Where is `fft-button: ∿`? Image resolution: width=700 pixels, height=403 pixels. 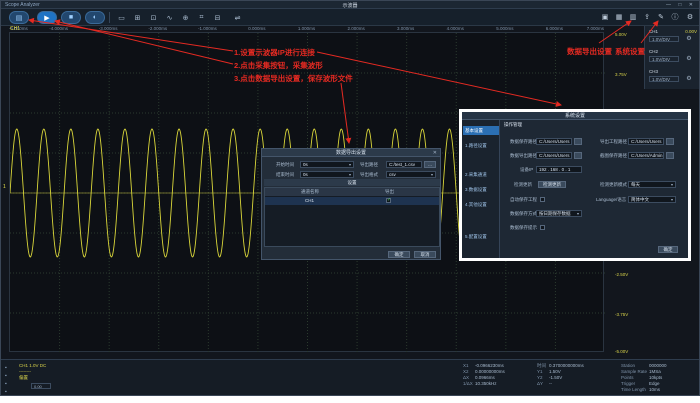 fft-button: ∿ is located at coordinates (169, 17).